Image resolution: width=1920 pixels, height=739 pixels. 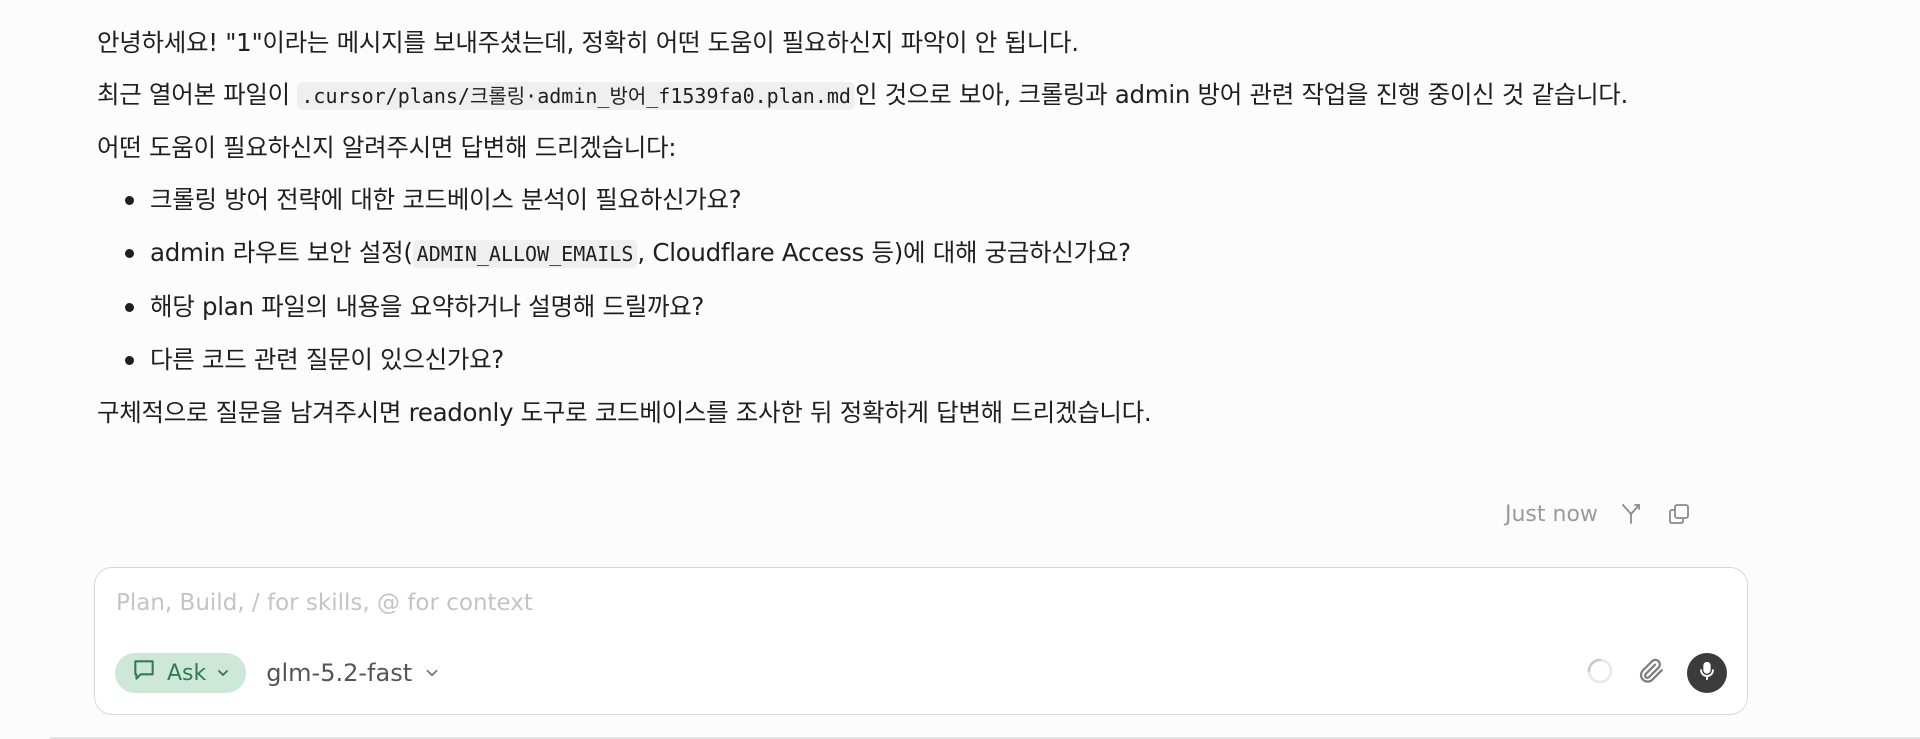 I want to click on list-item: 크롤링 방어 전략에 대한 코드베이스 분석이 필요하신가요?, so click(x=907, y=200).